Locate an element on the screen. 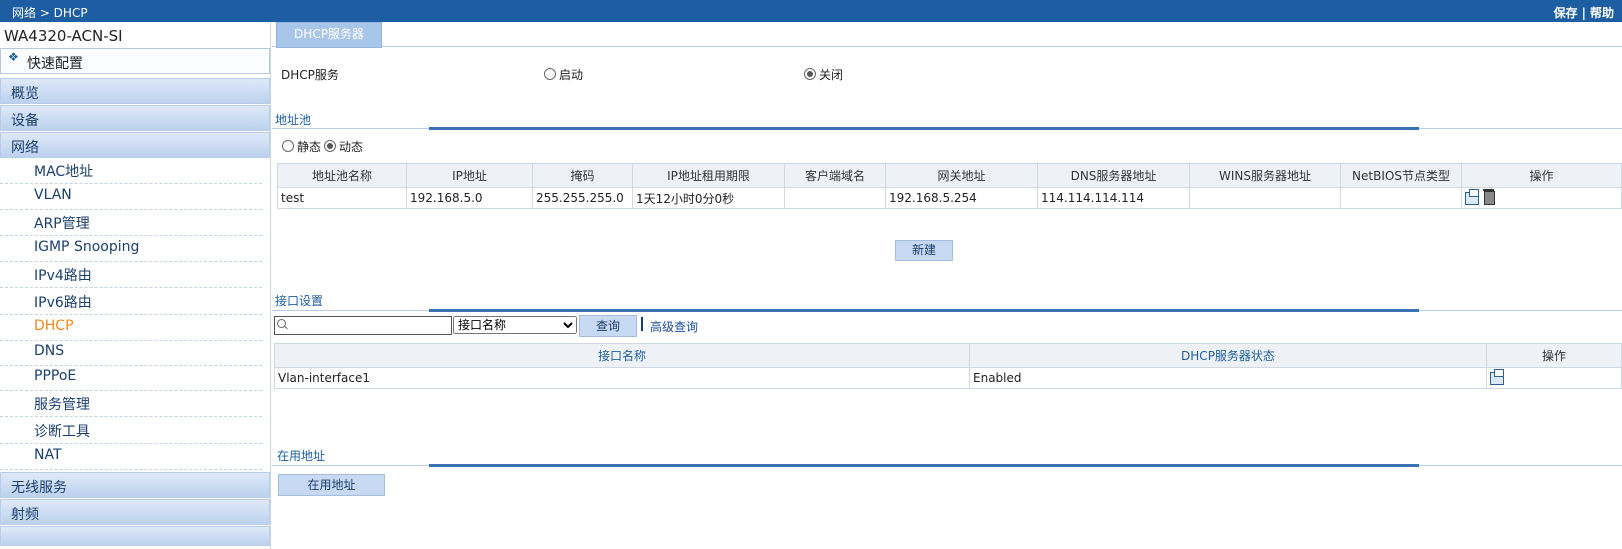 The image size is (1622, 549). col-header: 客户端域名 is located at coordinates (835, 175).